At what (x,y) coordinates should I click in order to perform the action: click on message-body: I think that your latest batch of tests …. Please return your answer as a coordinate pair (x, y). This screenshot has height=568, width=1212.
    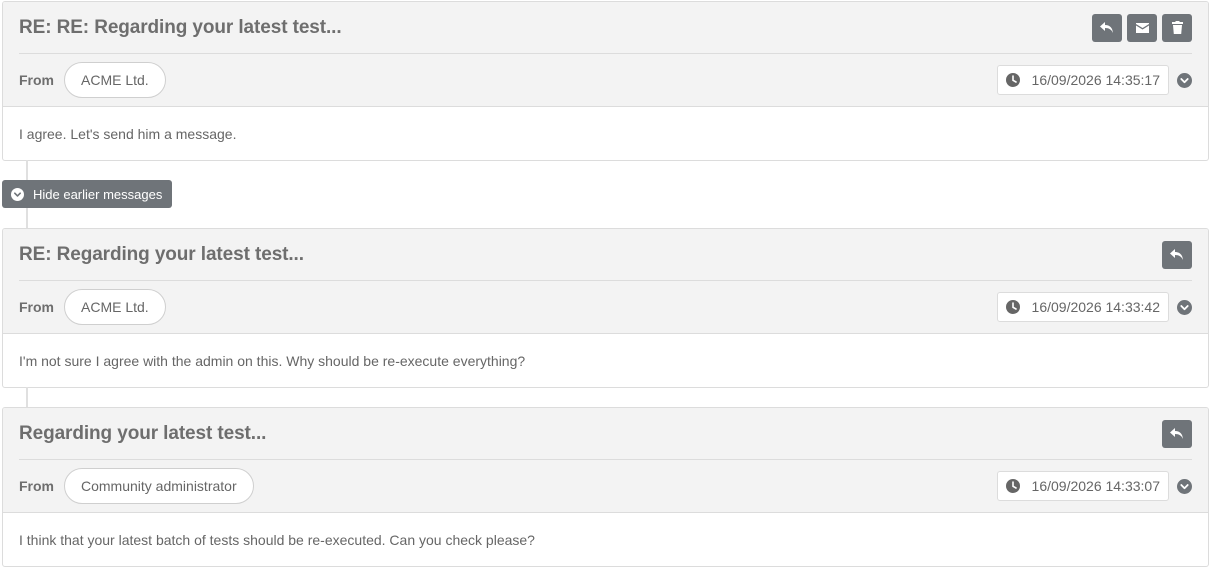
    Looking at the image, I should click on (277, 539).